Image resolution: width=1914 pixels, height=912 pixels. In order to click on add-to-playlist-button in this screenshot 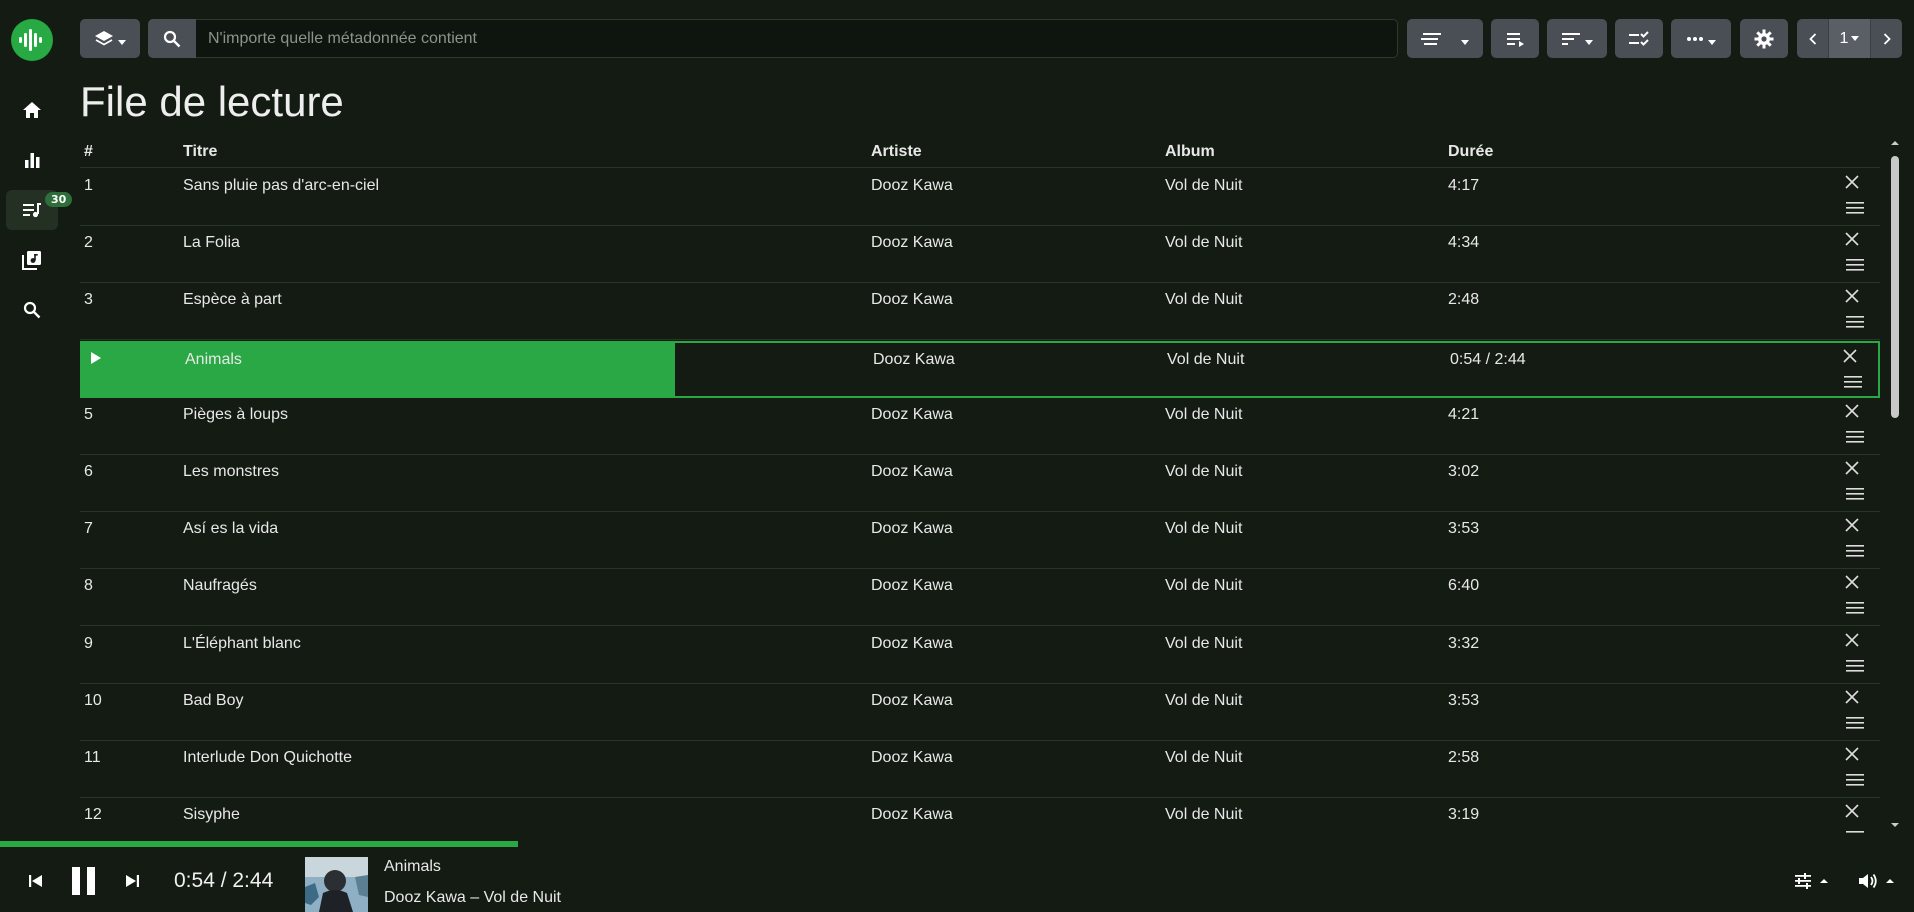, I will do `click(1515, 38)`.